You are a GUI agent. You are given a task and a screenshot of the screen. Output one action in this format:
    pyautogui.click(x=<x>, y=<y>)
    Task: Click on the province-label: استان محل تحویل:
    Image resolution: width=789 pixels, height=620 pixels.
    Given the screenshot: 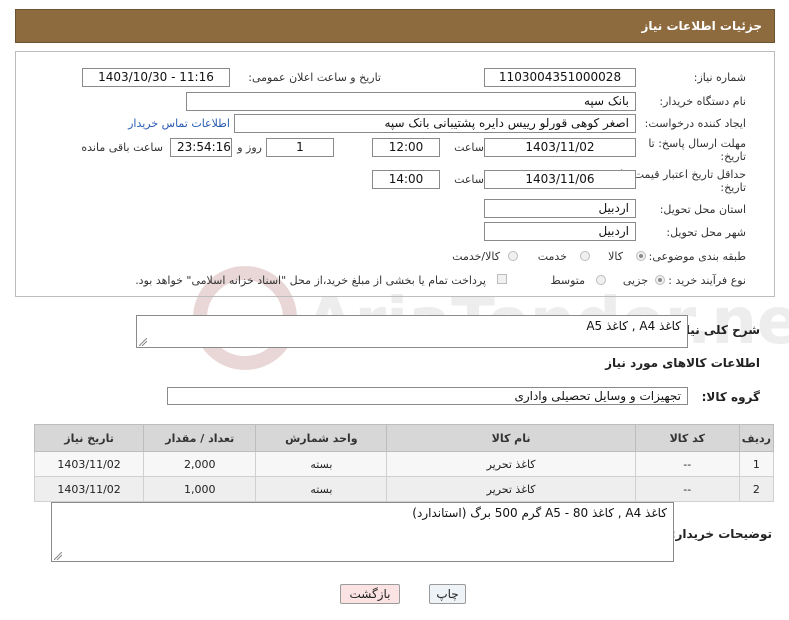 What is the action you would take?
    pyautogui.click(x=702, y=209)
    